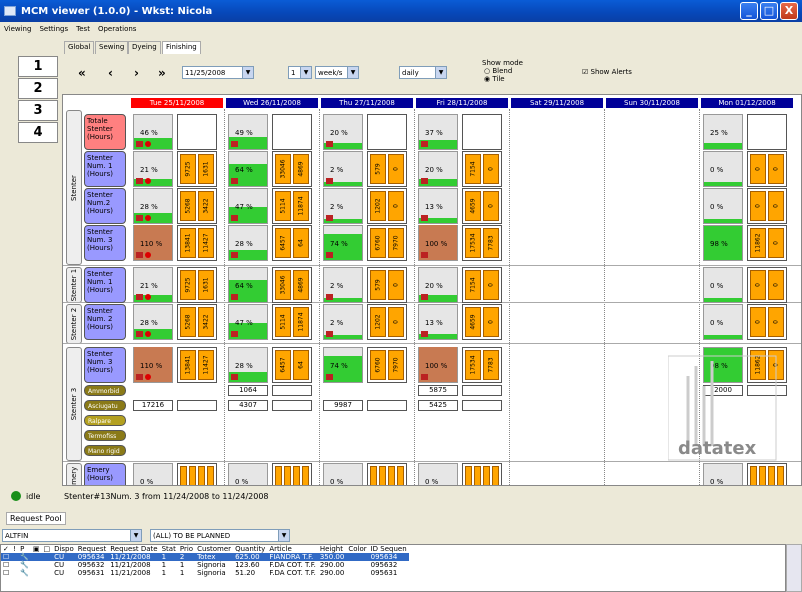 The image size is (802, 592). Describe the element at coordinates (105, 474) in the screenshot. I see `row-label: Emery (Hours)` at that location.